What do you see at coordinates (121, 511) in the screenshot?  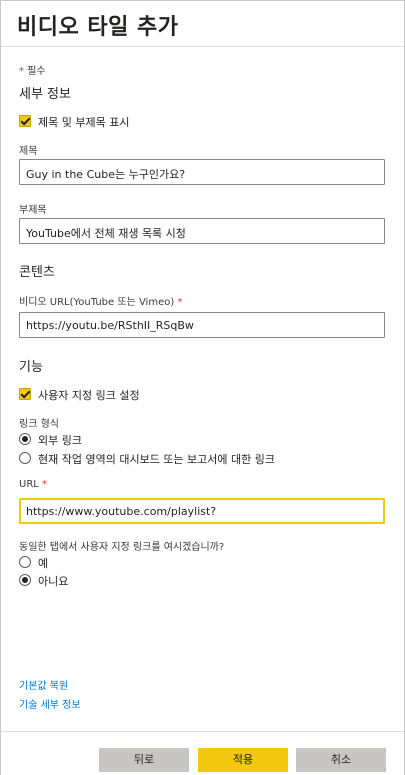 I see `url-input-value: https://www.youtube.com/playlist?` at bounding box center [121, 511].